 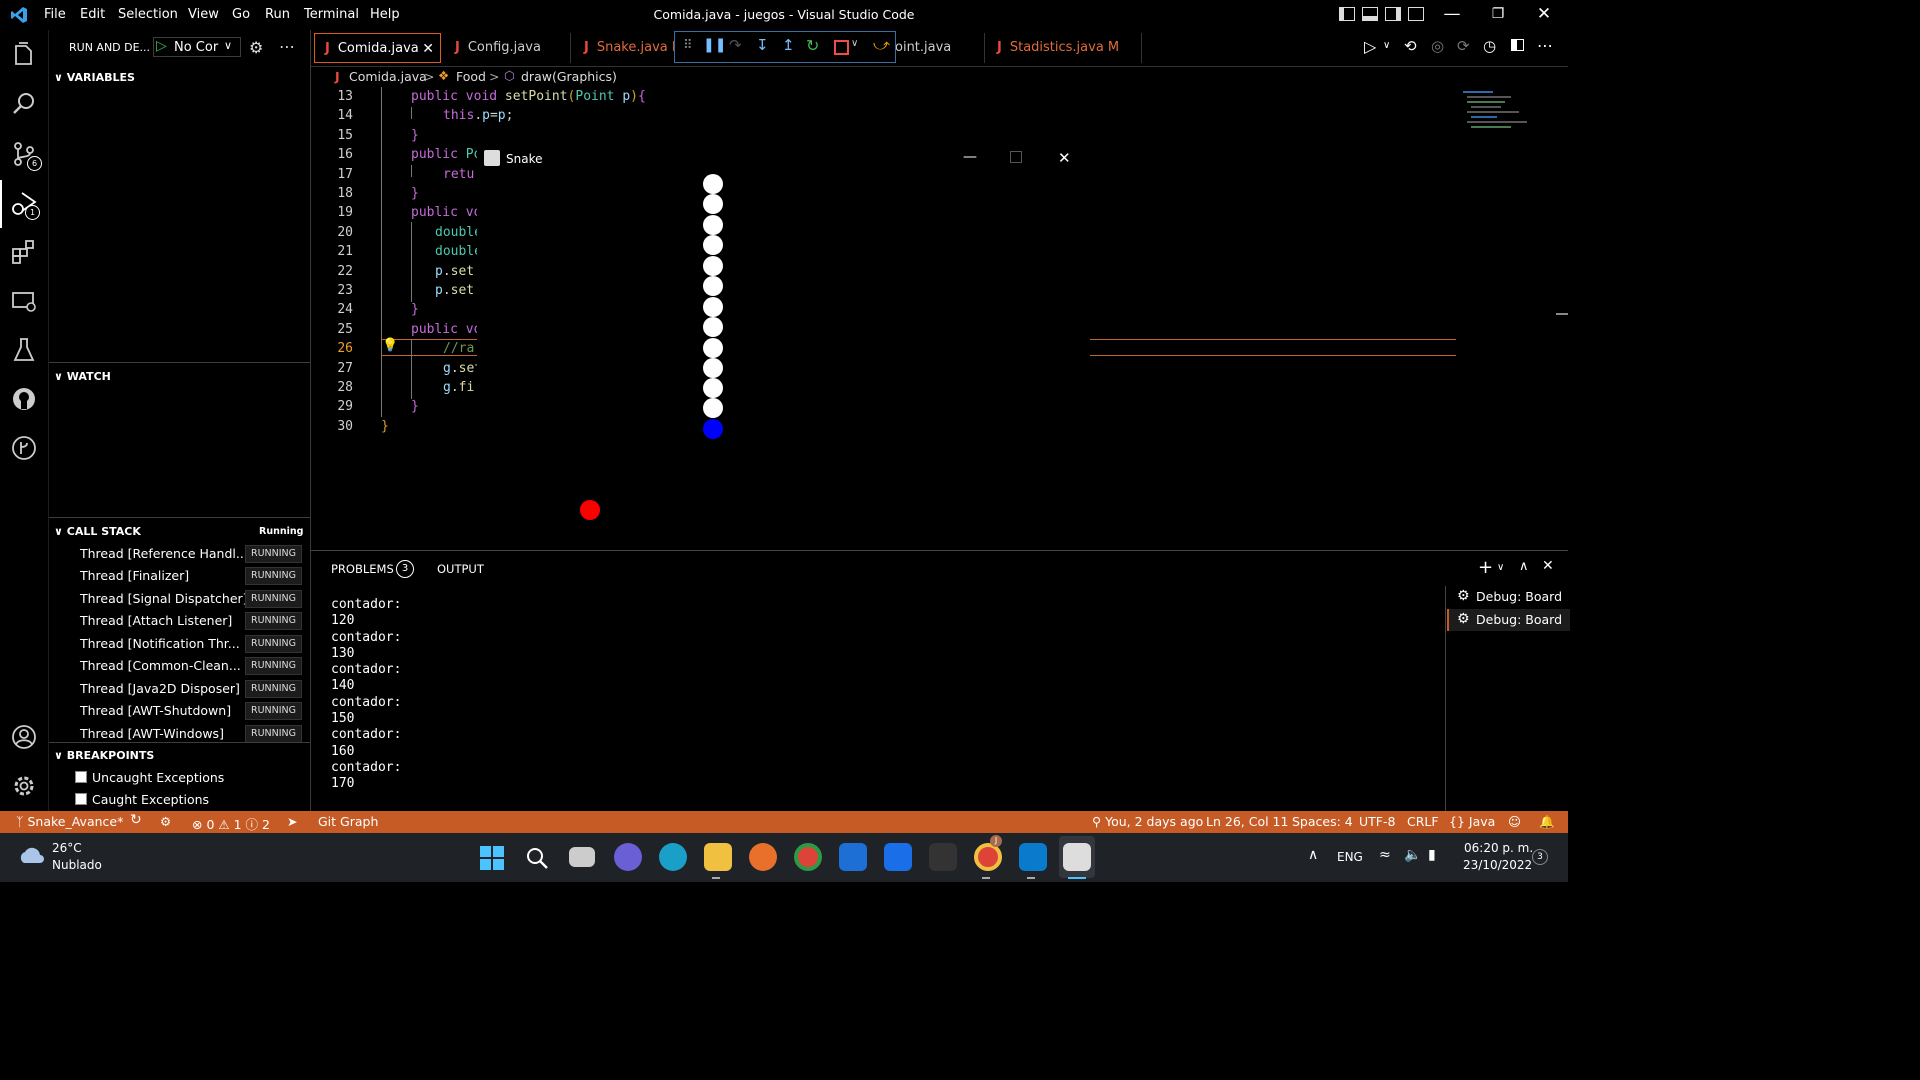 What do you see at coordinates (1432, 855) in the screenshot?
I see `battery-icon: ▮` at bounding box center [1432, 855].